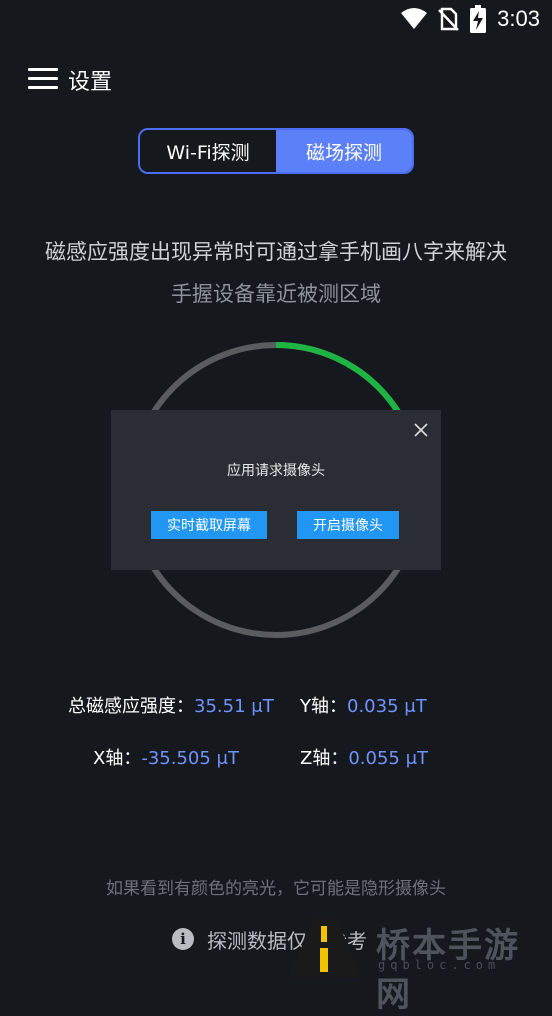 This screenshot has width=552, height=1016. Describe the element at coordinates (276, 490) in the screenshot. I see `camera-request-dialog: 应用请求摄像头 实时截取屏幕 开启摄像头` at that location.